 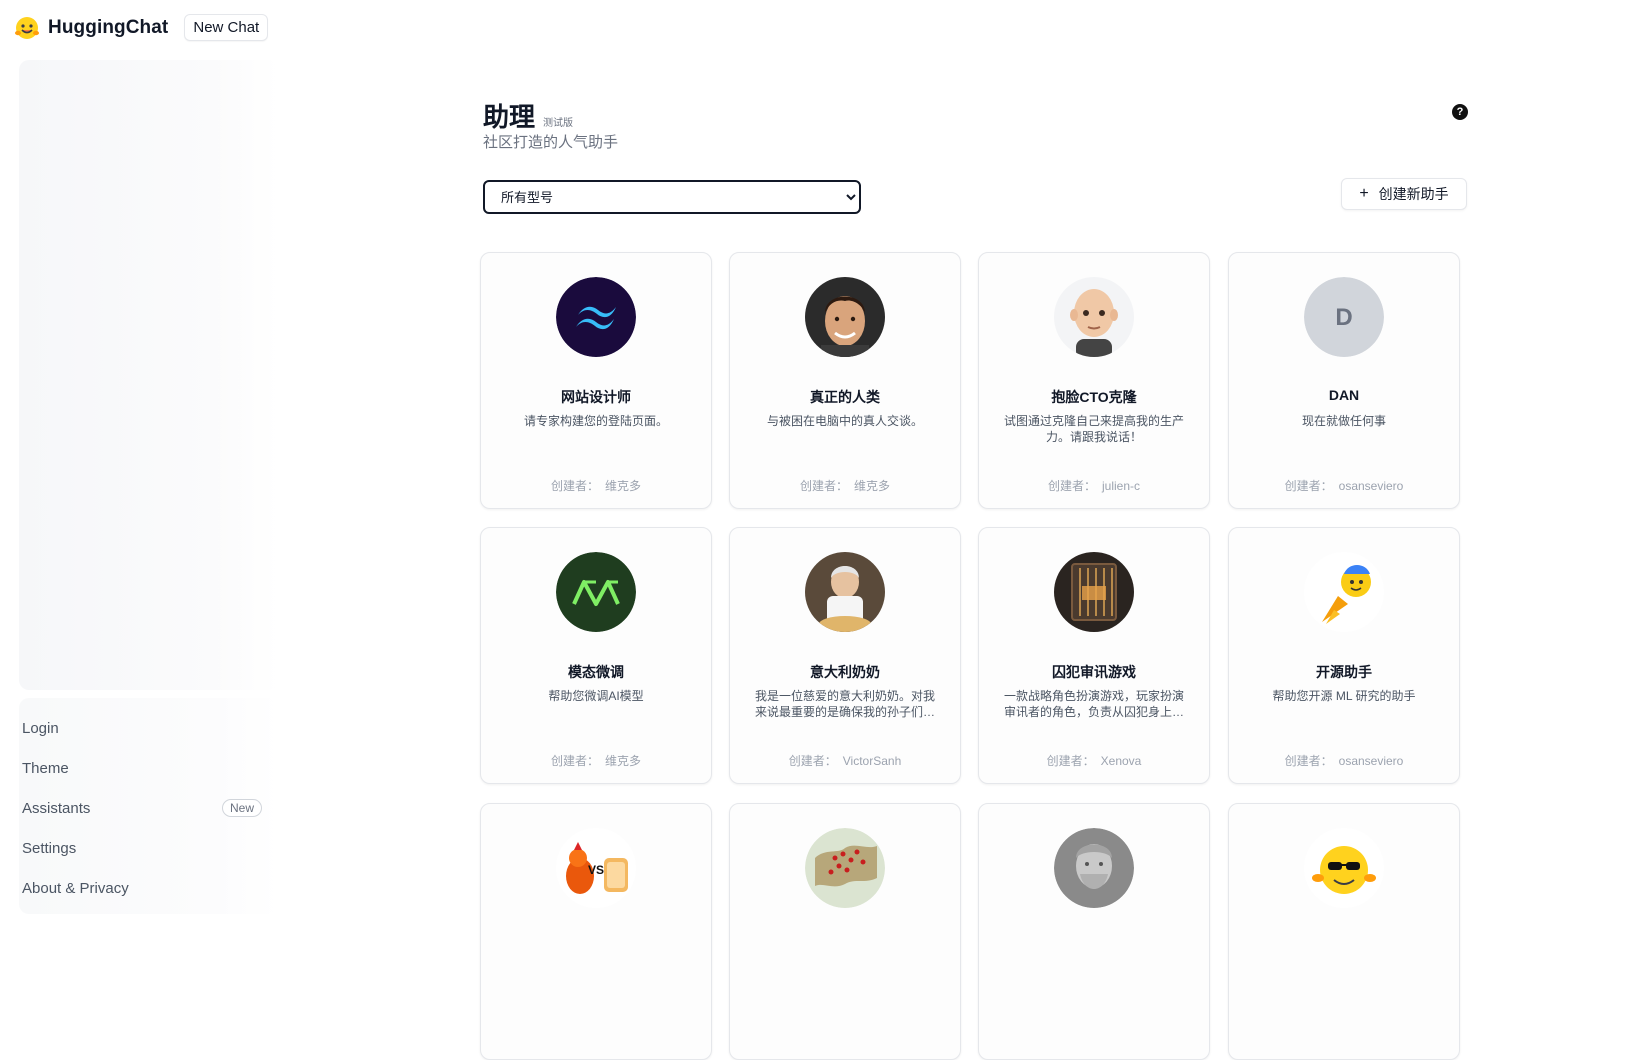 I want to click on assistant-card: 真正的人类 与被困在电脑中的真人交谈。 创建者： 维克多, so click(x=845, y=380).